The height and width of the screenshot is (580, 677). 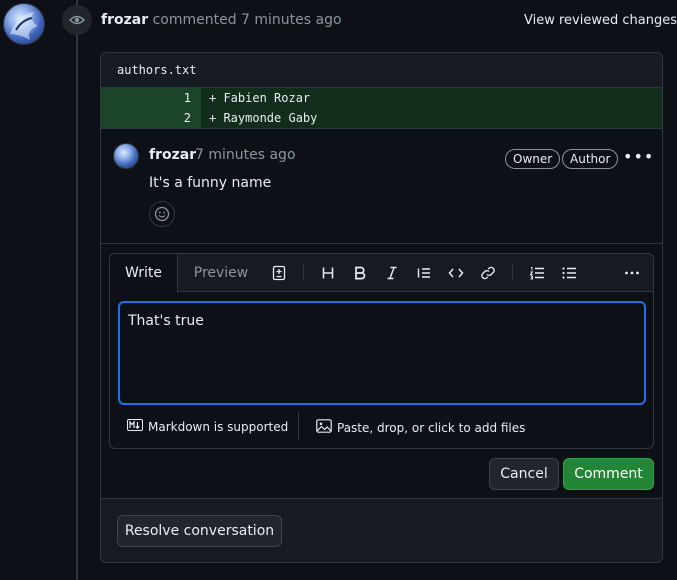 I want to click on timeline-line, so click(x=77, y=290).